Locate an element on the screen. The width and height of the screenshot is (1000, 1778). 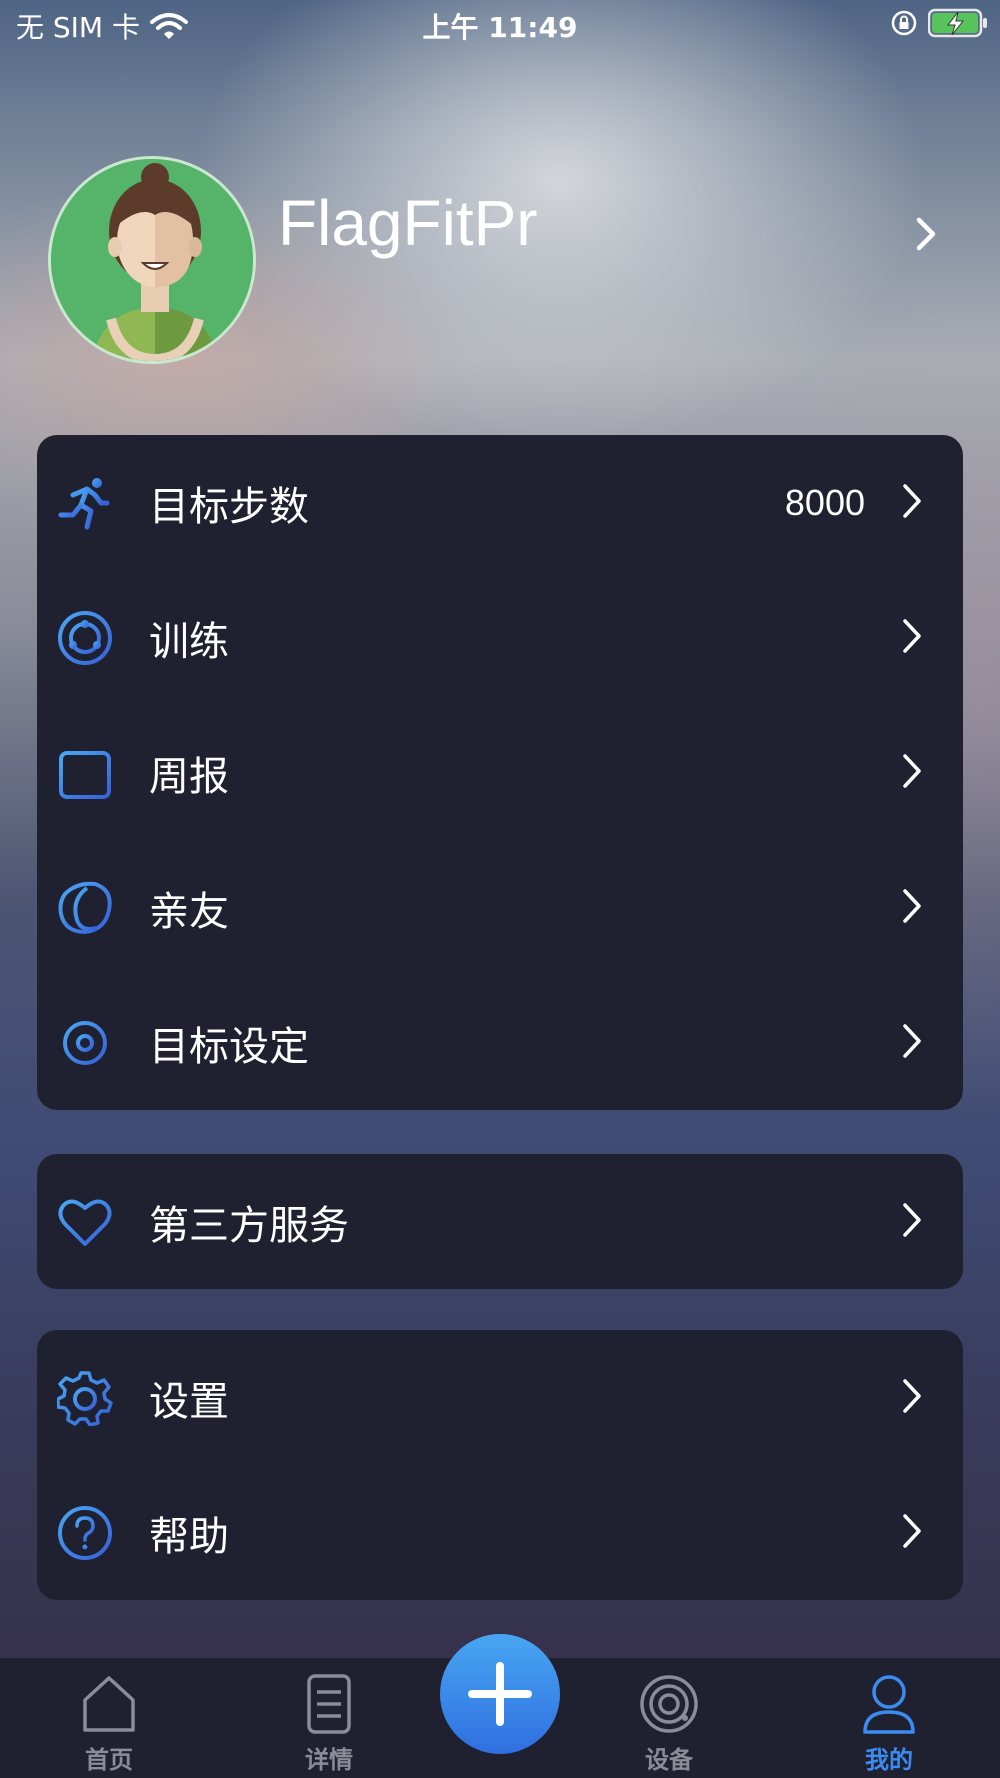
menu-row-label: 训练 is located at coordinates (189, 641).